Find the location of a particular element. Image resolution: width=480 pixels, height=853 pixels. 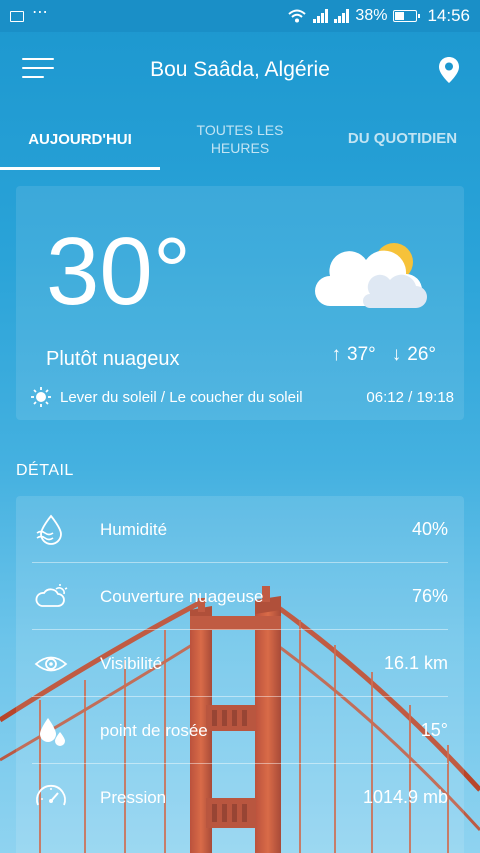

sun-icon is located at coordinates (41, 397).